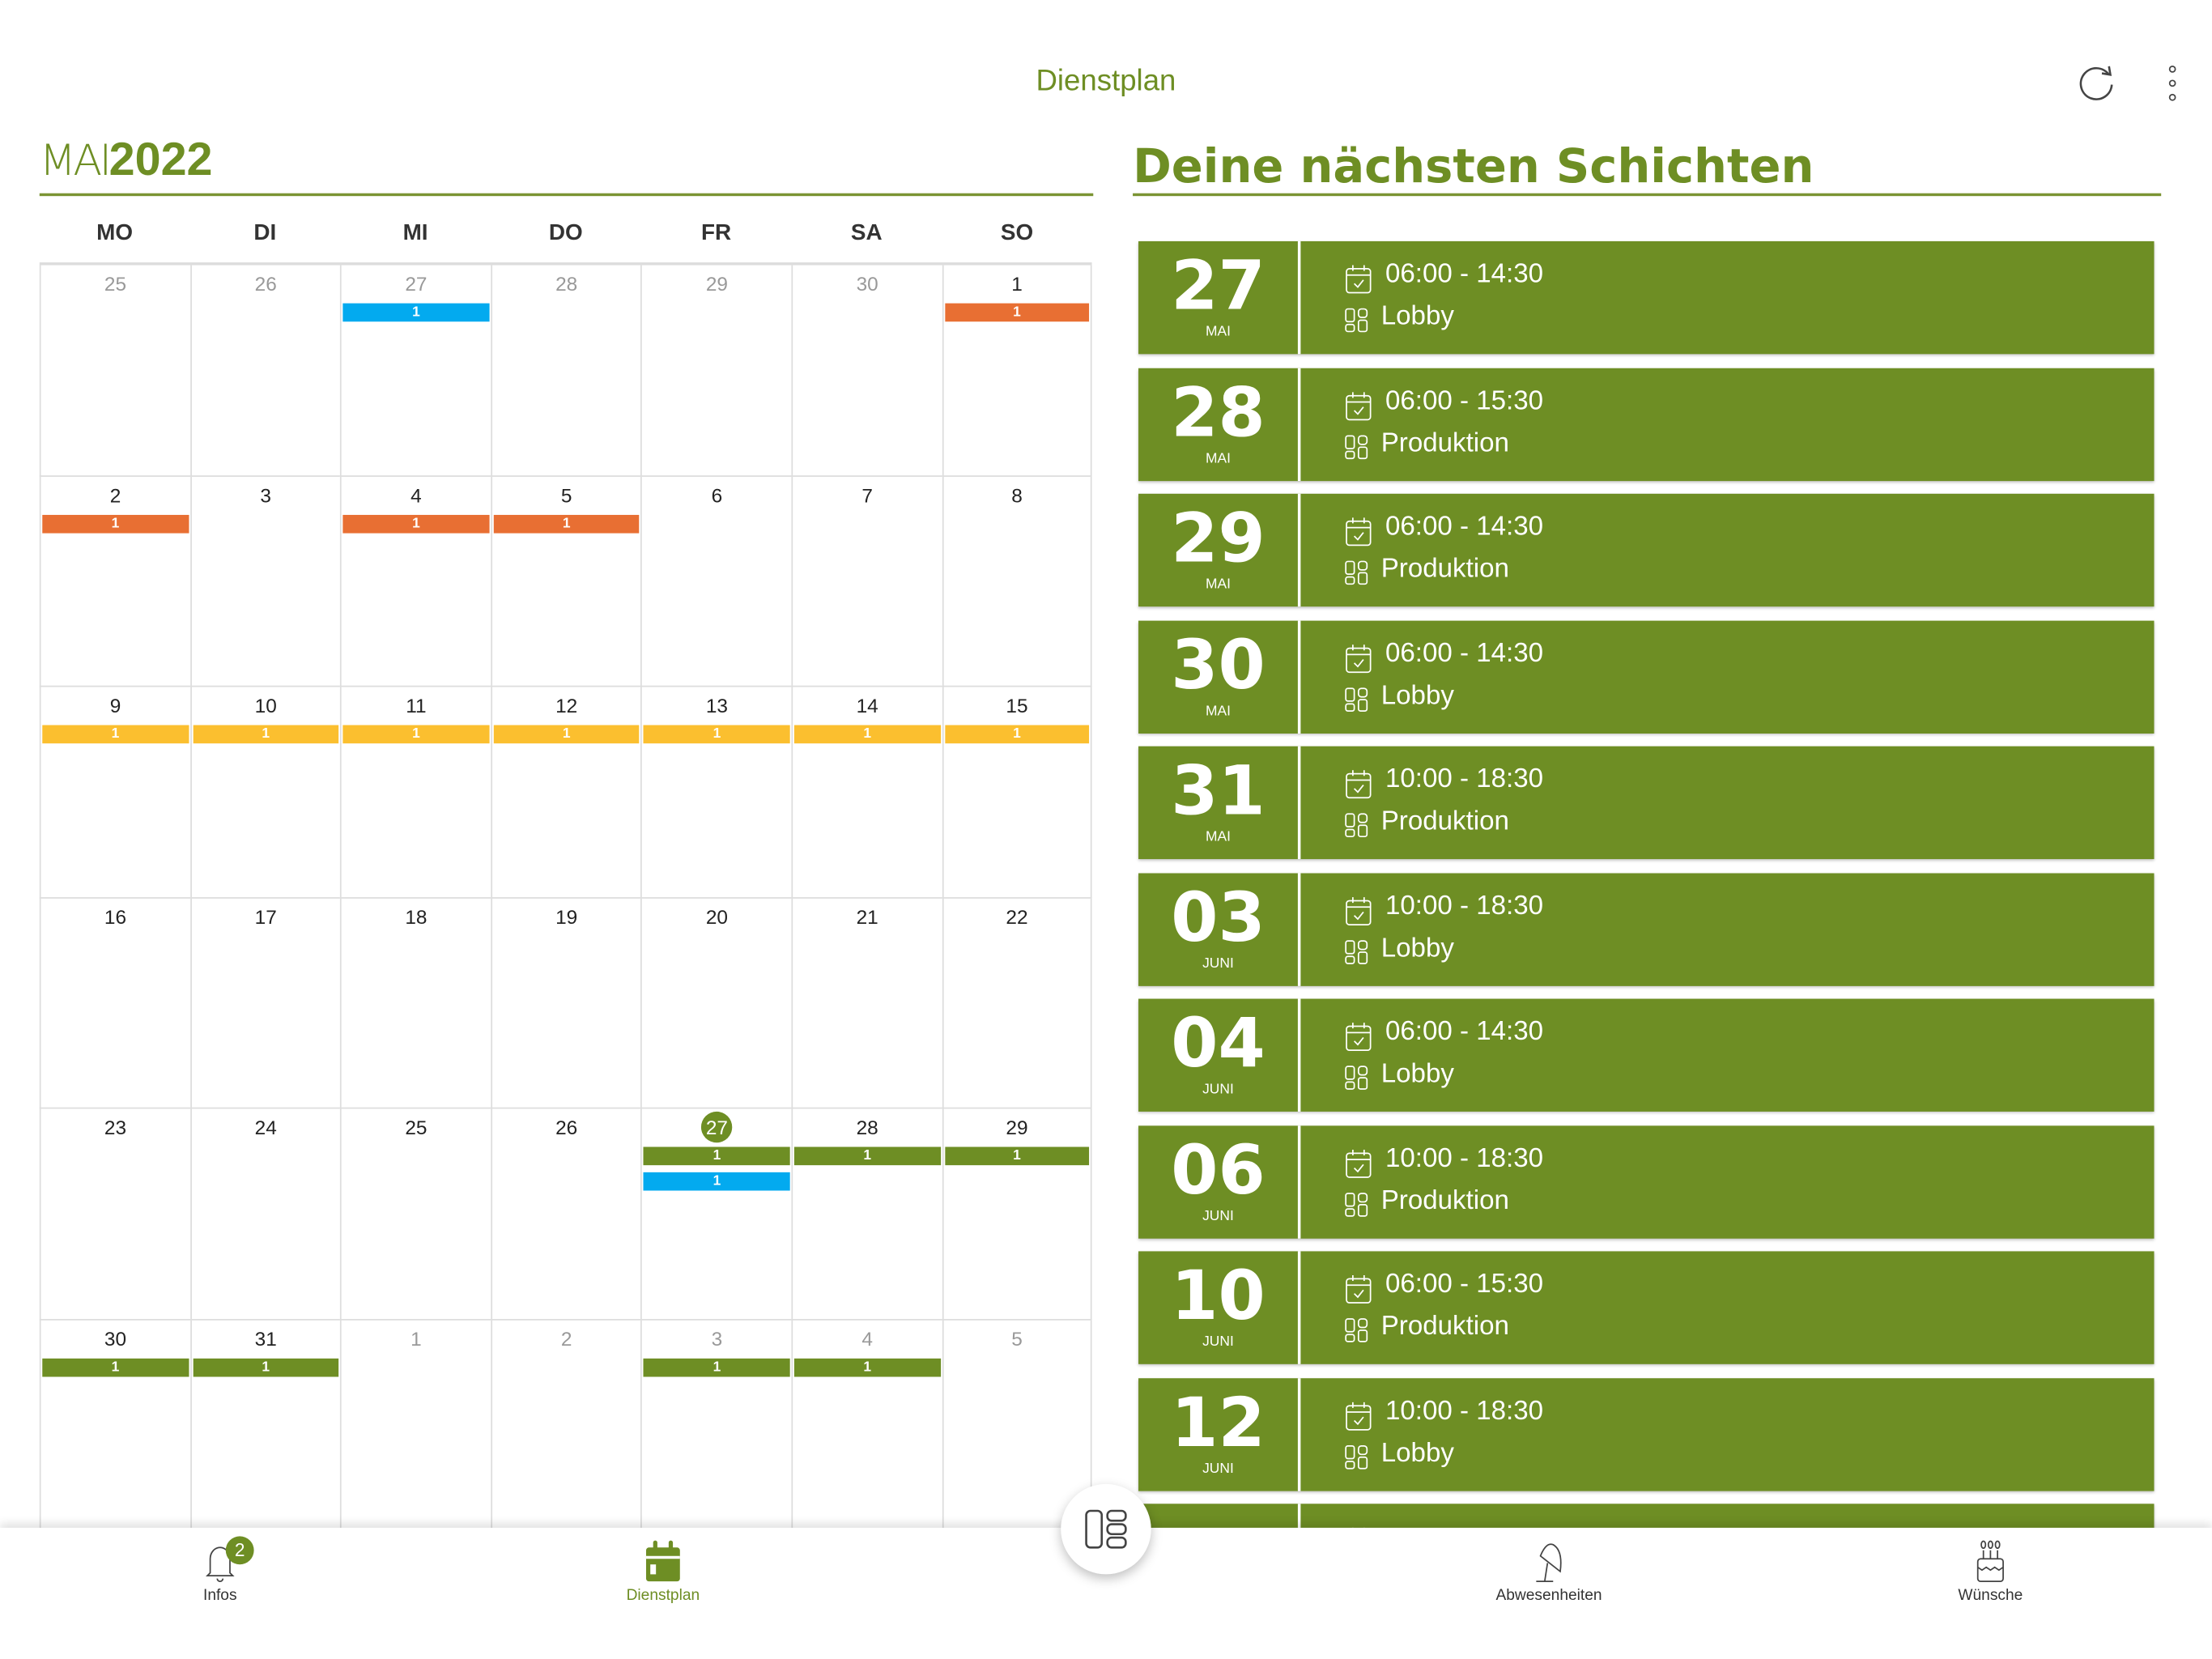  I want to click on calendar-day: 24, so click(265, 1214).